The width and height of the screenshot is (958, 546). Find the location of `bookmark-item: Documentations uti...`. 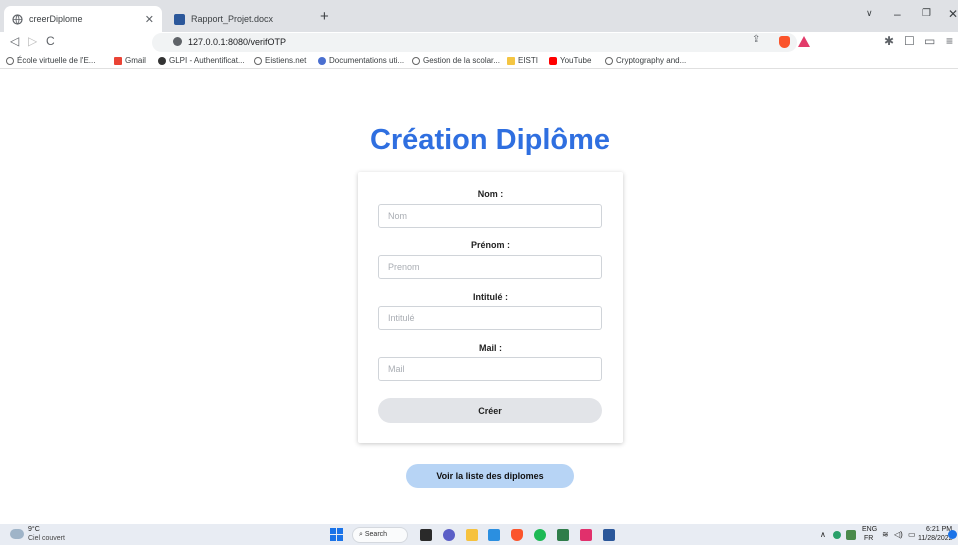

bookmark-item: Documentations uti... is located at coordinates (361, 60).